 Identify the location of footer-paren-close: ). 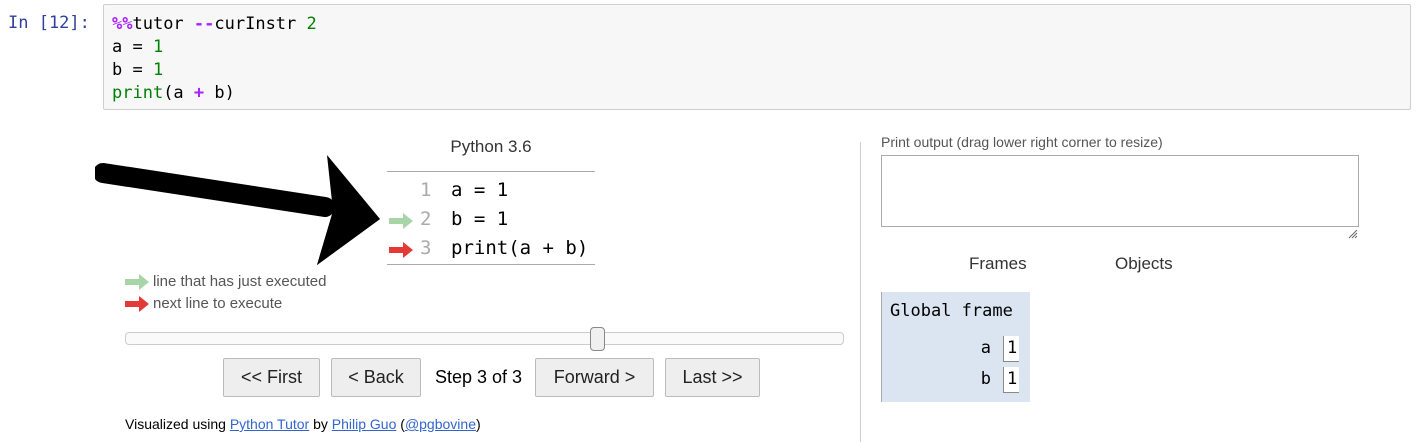
(478, 424).